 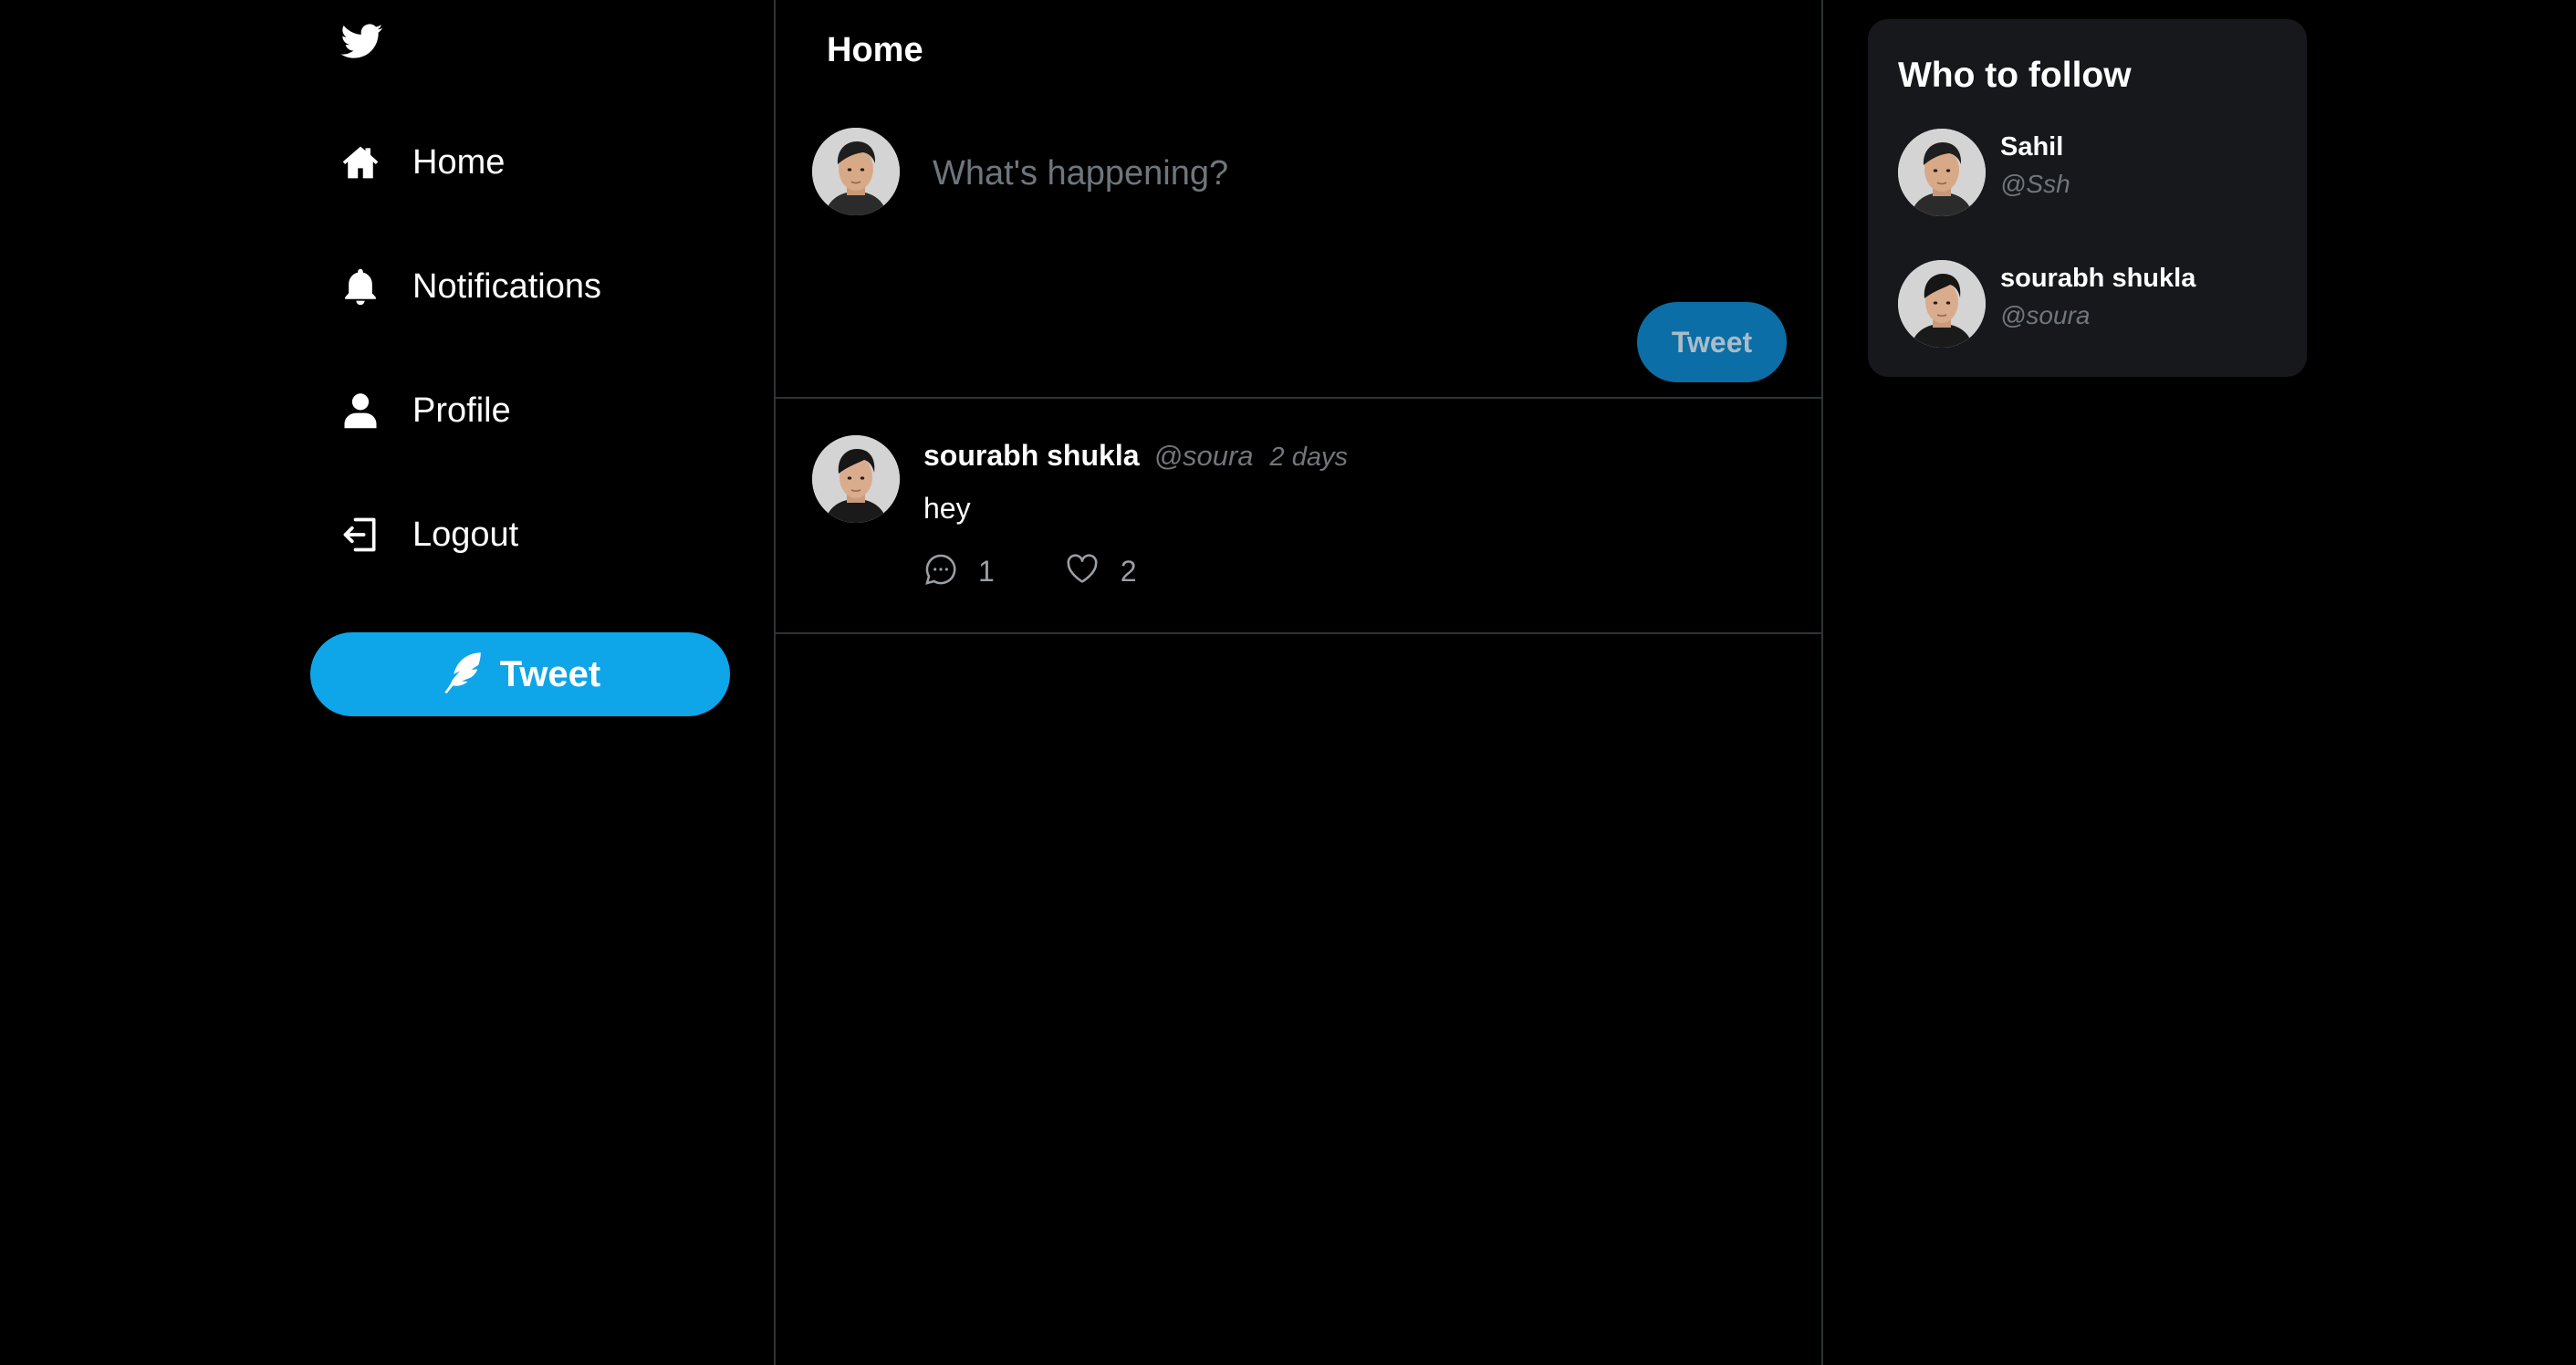 What do you see at coordinates (550, 674) in the screenshot?
I see `tweet-button-label: Tweet` at bounding box center [550, 674].